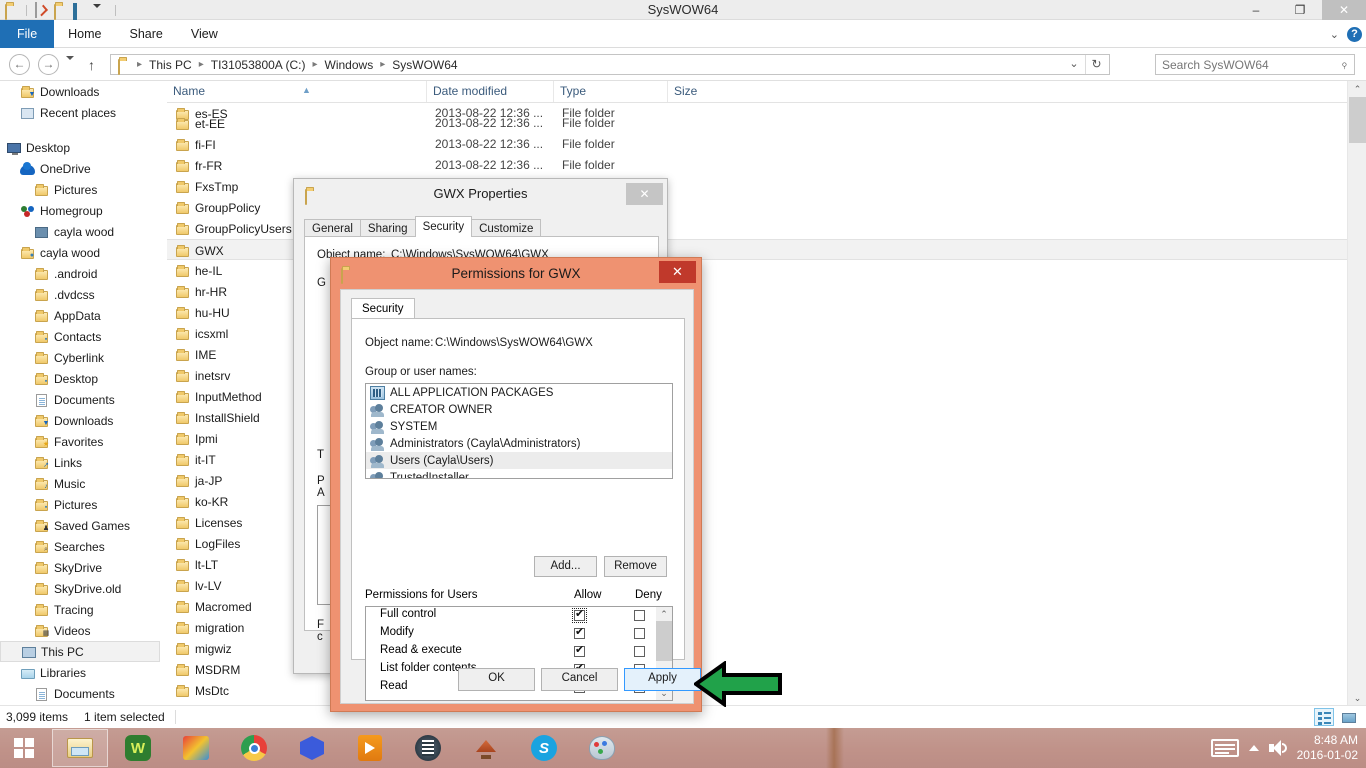 This screenshot has height=768, width=1366. Describe the element at coordinates (644, 194) in the screenshot. I see `properties-close-button: ✕` at that location.